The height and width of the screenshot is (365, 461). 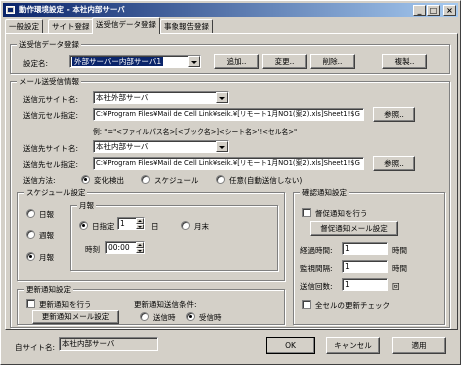 I want to click on method-schedule-radio, so click(x=145, y=179).